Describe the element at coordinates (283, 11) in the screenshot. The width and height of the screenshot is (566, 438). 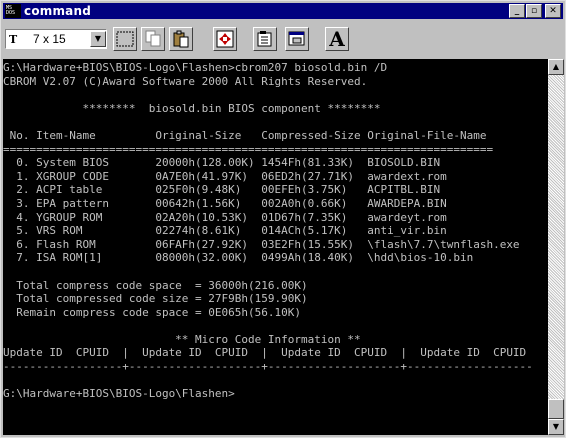
I see `title-bar: MS DOS command _ ▫ ✕` at that location.